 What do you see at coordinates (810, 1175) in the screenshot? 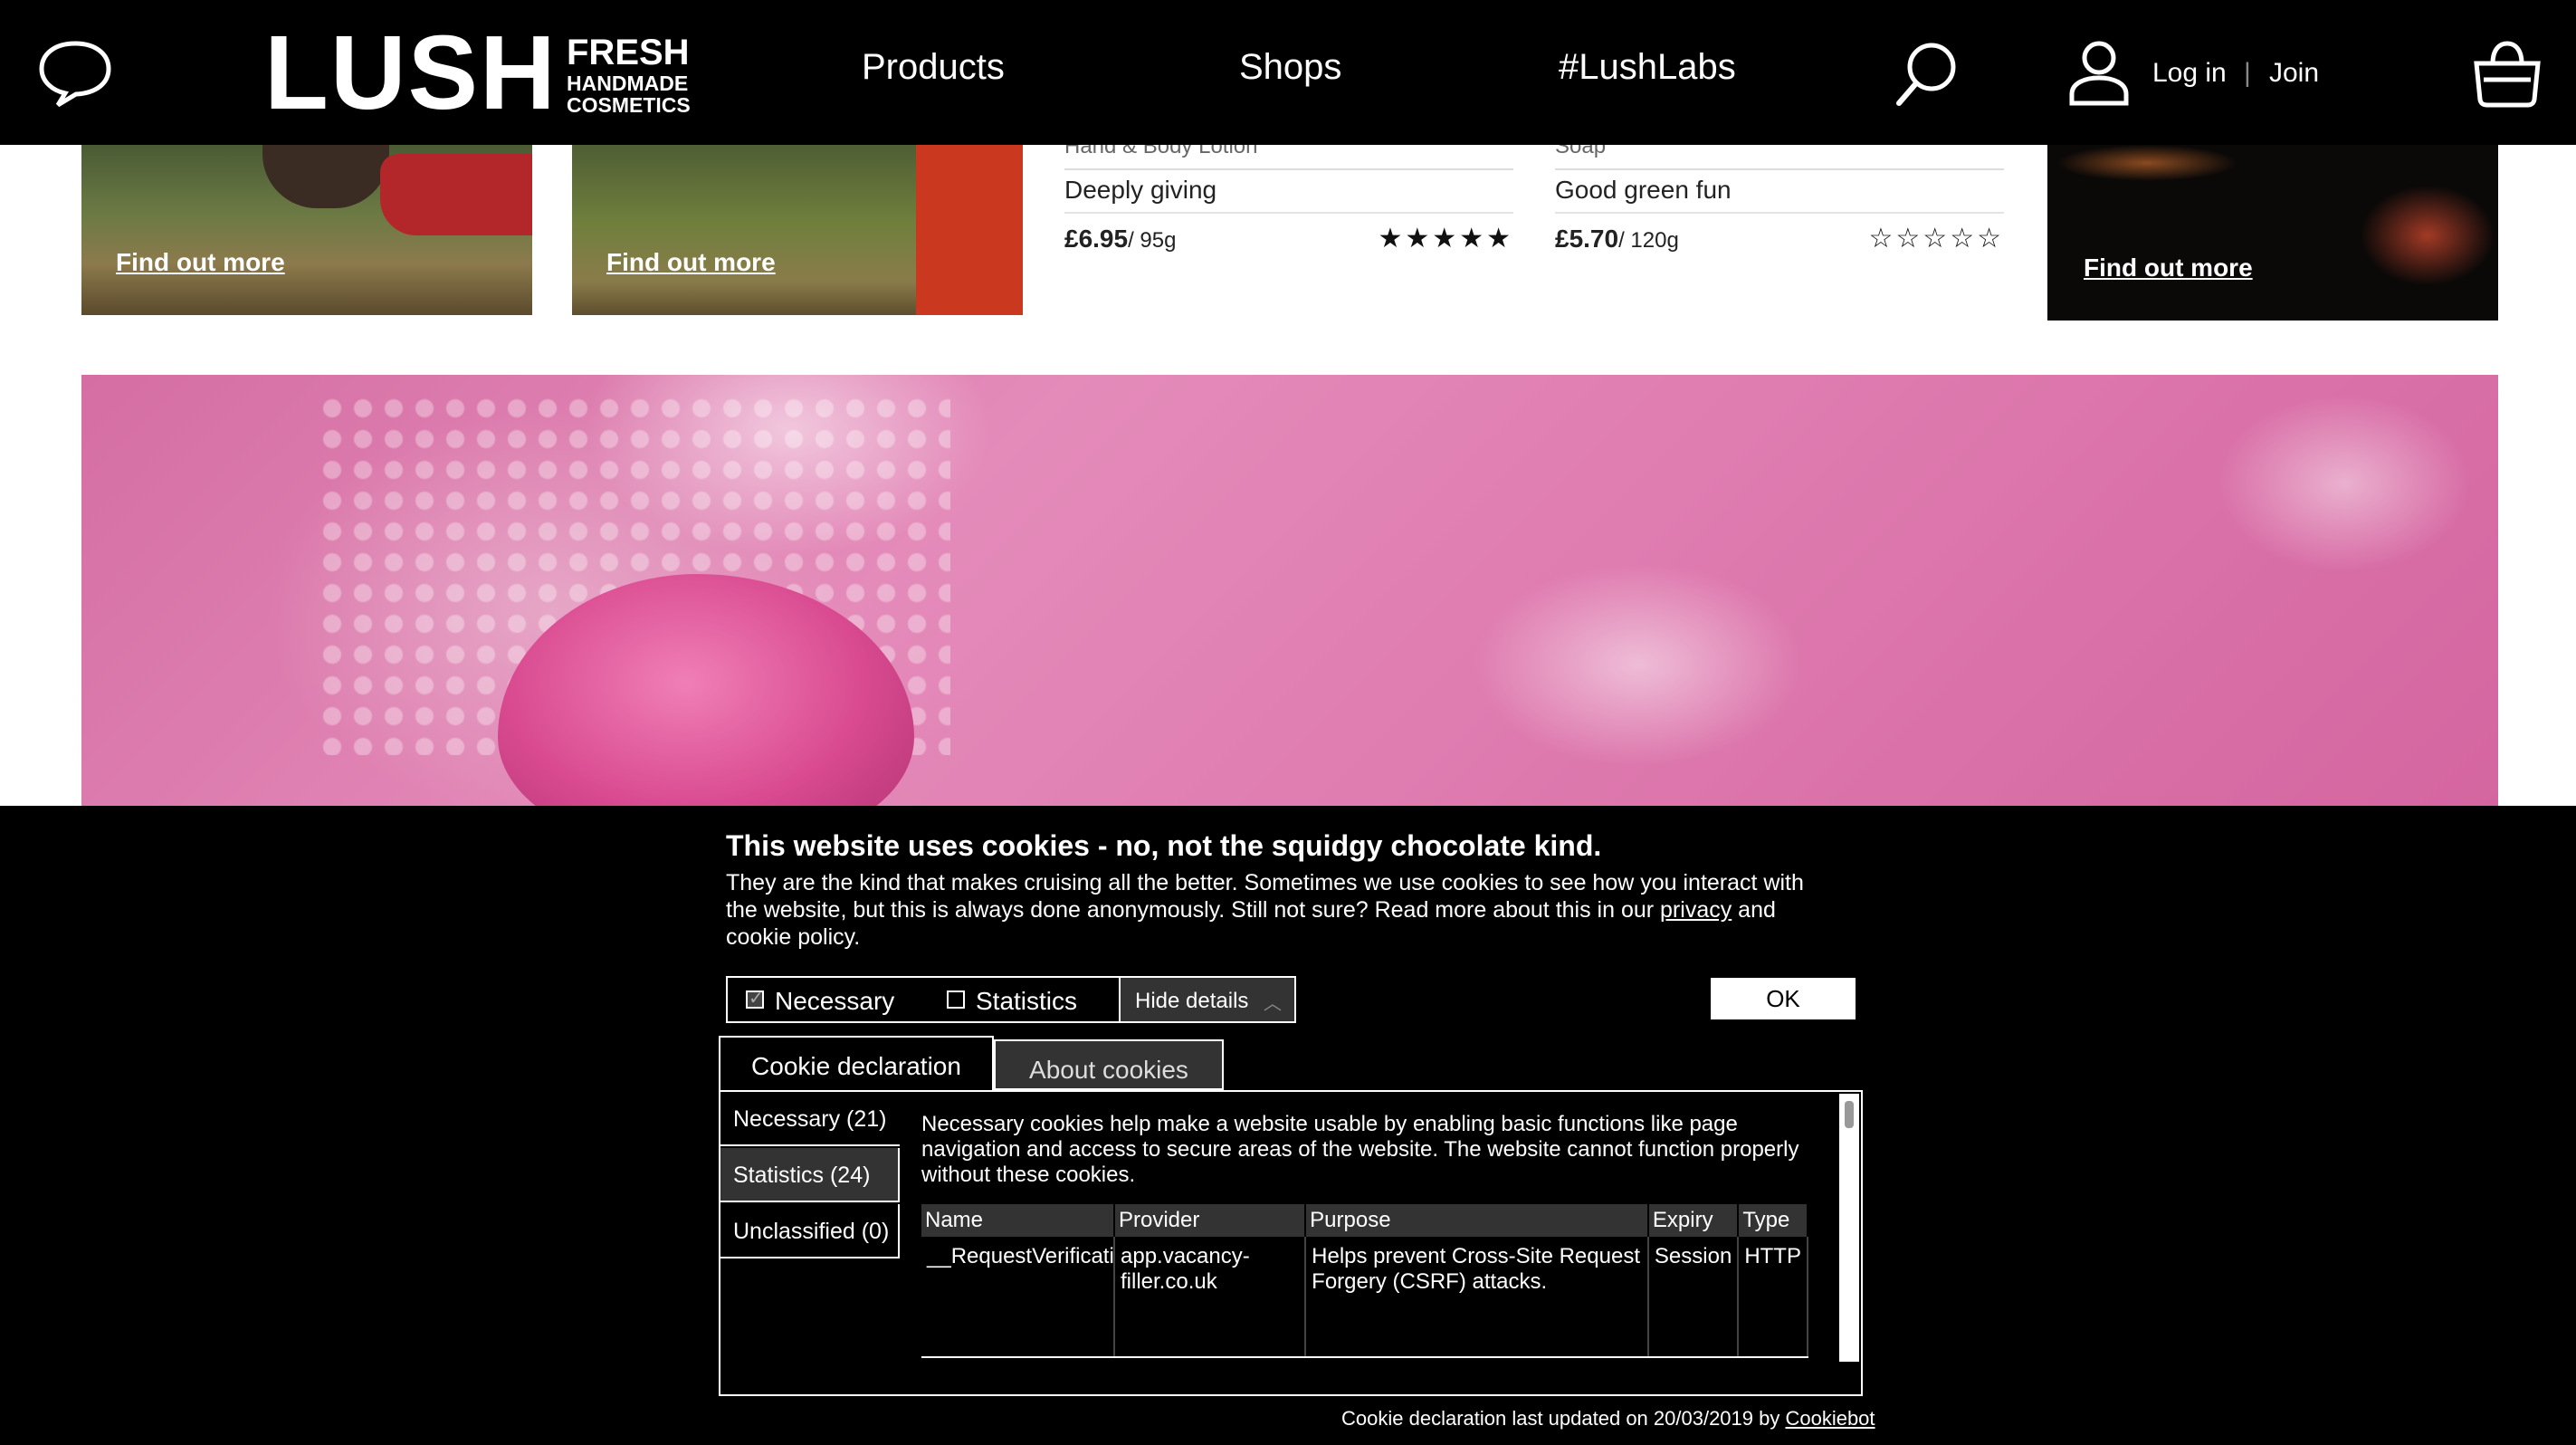
I see `side-item-statistics: Statistics (24)` at bounding box center [810, 1175].